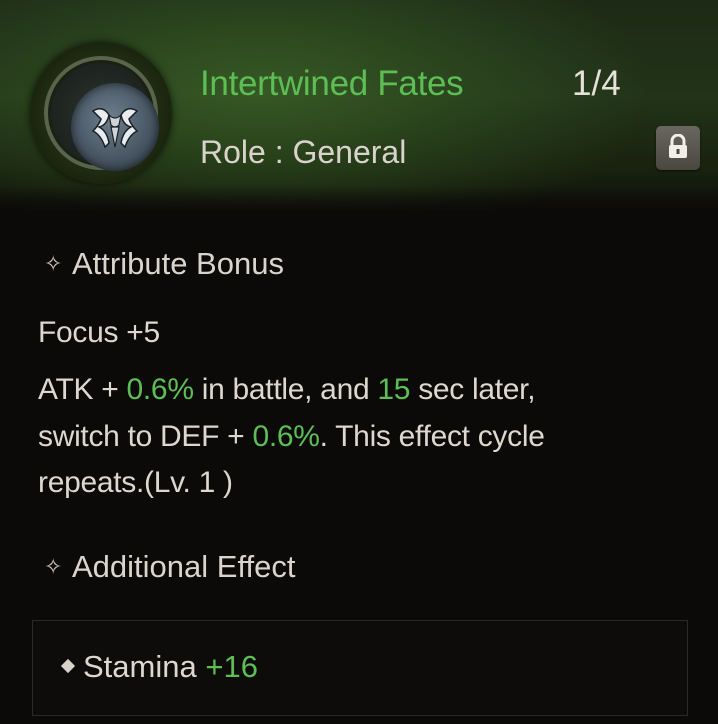 Image resolution: width=718 pixels, height=724 pixels. I want to click on additional-effect-heading: ✧ Additional Effect, so click(170, 566).